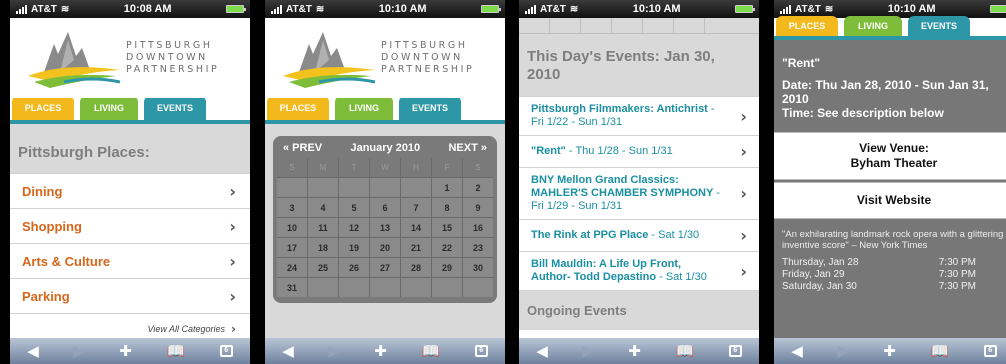 The image size is (1006, 364). Describe the element at coordinates (329, 60) in the screenshot. I see `skyline-logo-icon` at that location.